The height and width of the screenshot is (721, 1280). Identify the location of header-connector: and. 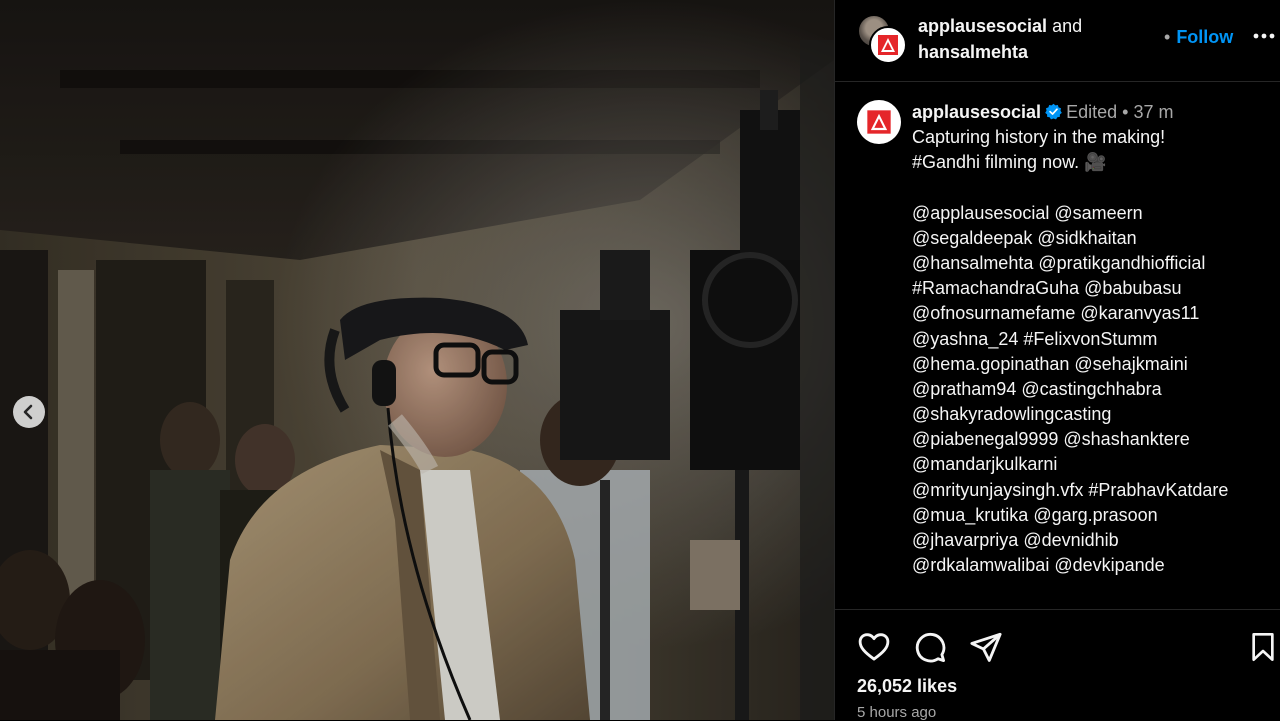
(1067, 26).